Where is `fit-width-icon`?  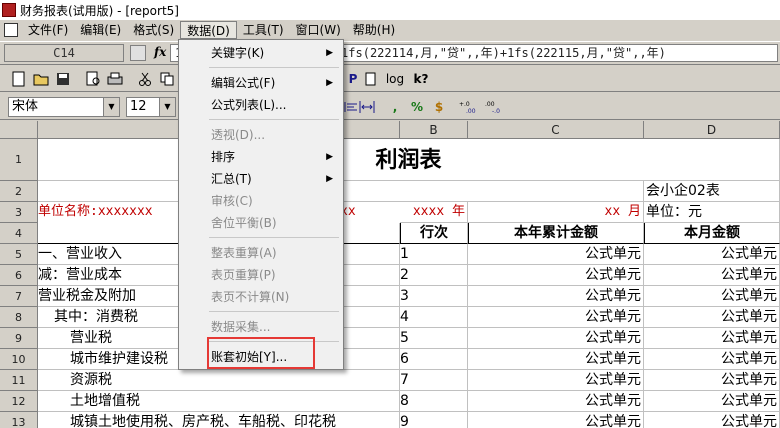 fit-width-icon is located at coordinates (367, 107).